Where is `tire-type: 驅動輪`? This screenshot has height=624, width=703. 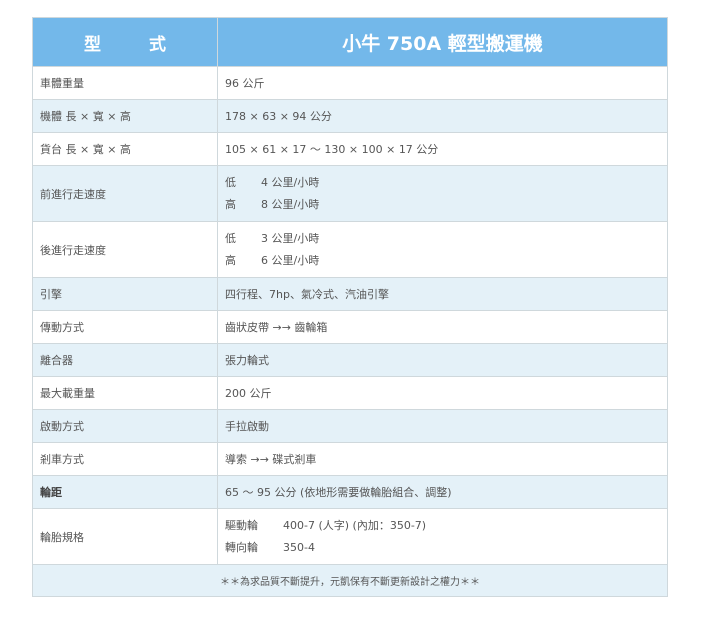
tire-type: 驅動輪 is located at coordinates (241, 525).